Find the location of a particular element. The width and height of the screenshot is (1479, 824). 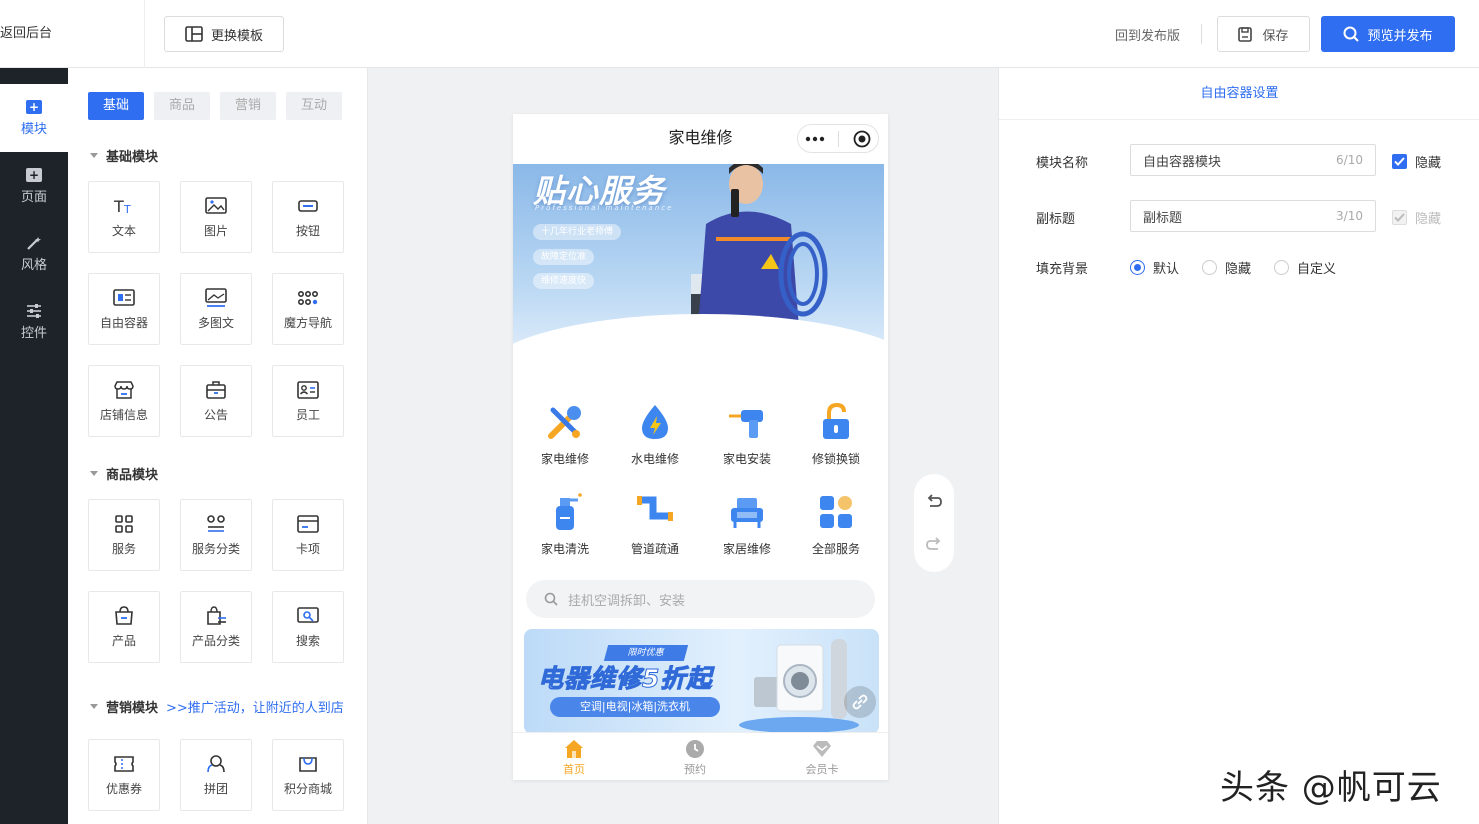

tile-label: 文本 is located at coordinates (123, 230).